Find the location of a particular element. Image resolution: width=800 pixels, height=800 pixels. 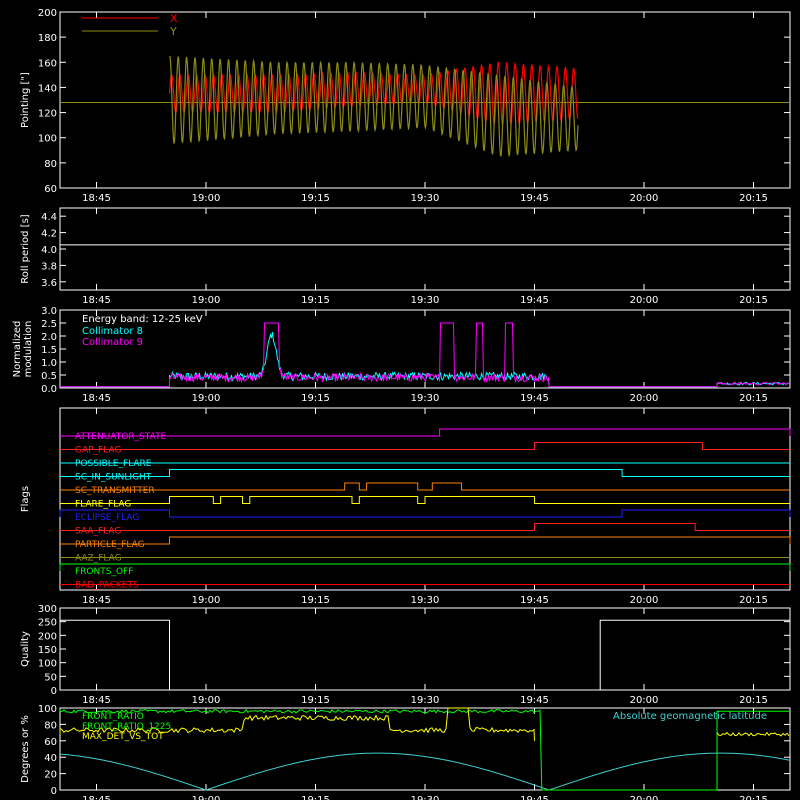

flag-label: SC_IN_SUNLIGHT is located at coordinates (113, 478).